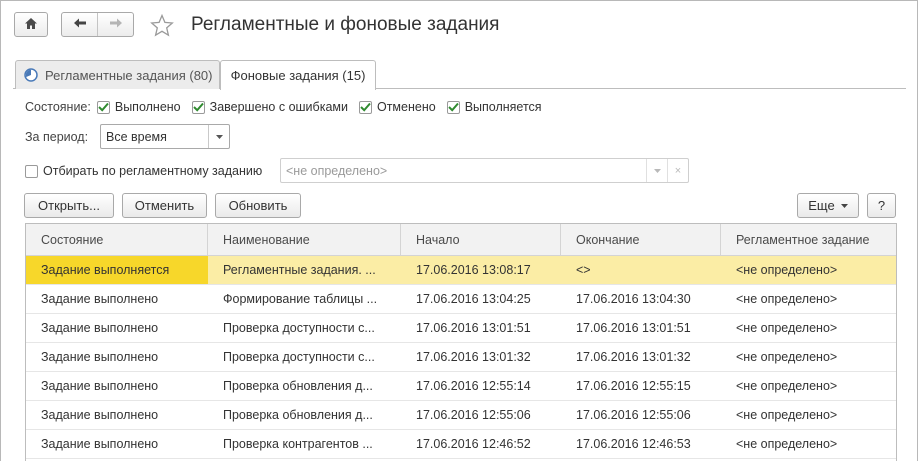 Image resolution: width=918 pixels, height=461 pixels. What do you see at coordinates (117, 270) in the screenshot?
I see `cell-state: Задание выполняется` at bounding box center [117, 270].